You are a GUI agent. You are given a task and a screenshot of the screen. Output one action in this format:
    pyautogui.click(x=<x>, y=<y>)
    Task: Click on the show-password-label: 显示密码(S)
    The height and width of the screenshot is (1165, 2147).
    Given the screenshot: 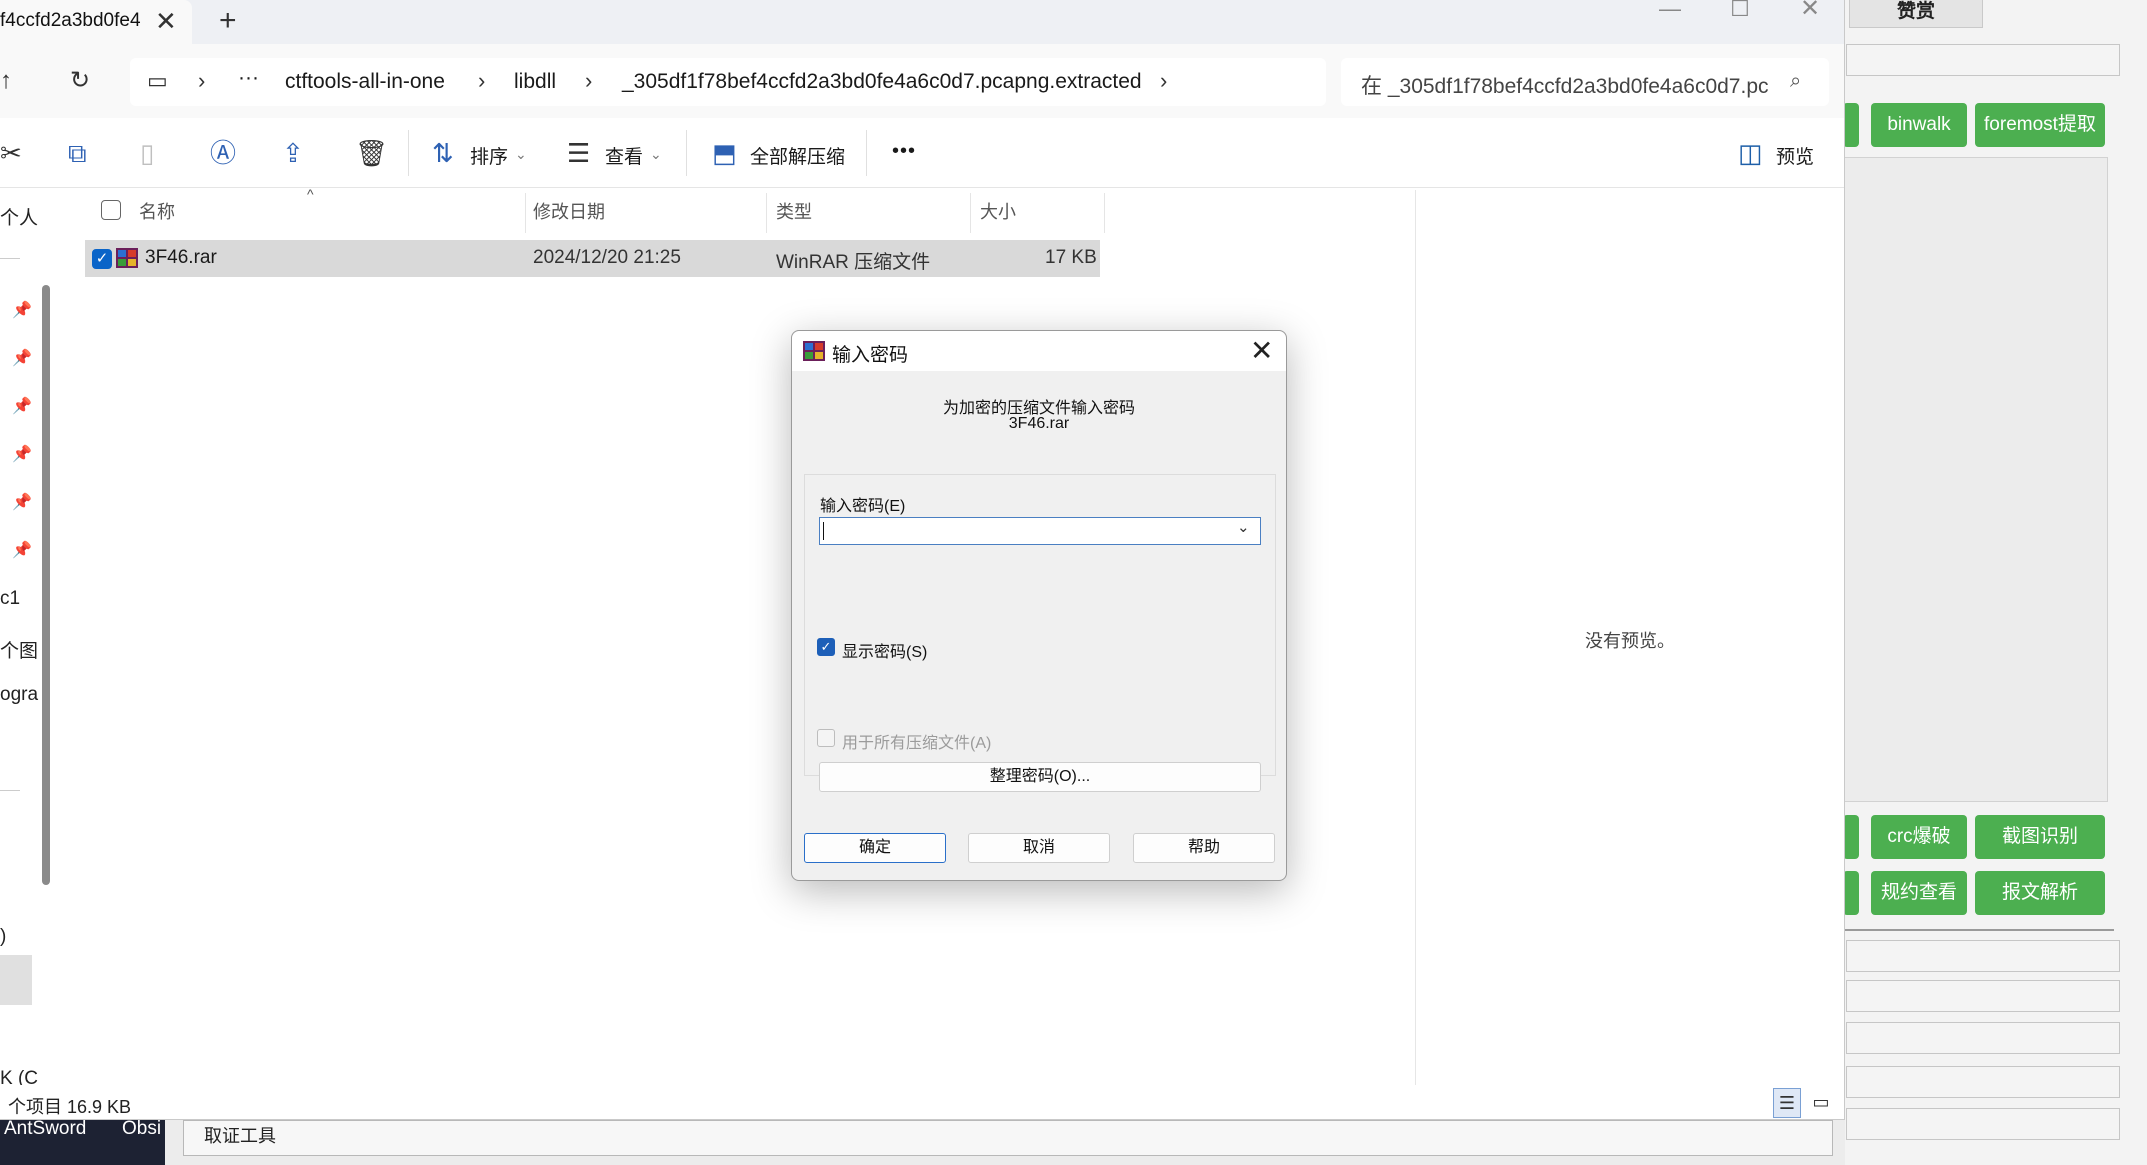 What is the action you would take?
    pyautogui.click(x=884, y=650)
    